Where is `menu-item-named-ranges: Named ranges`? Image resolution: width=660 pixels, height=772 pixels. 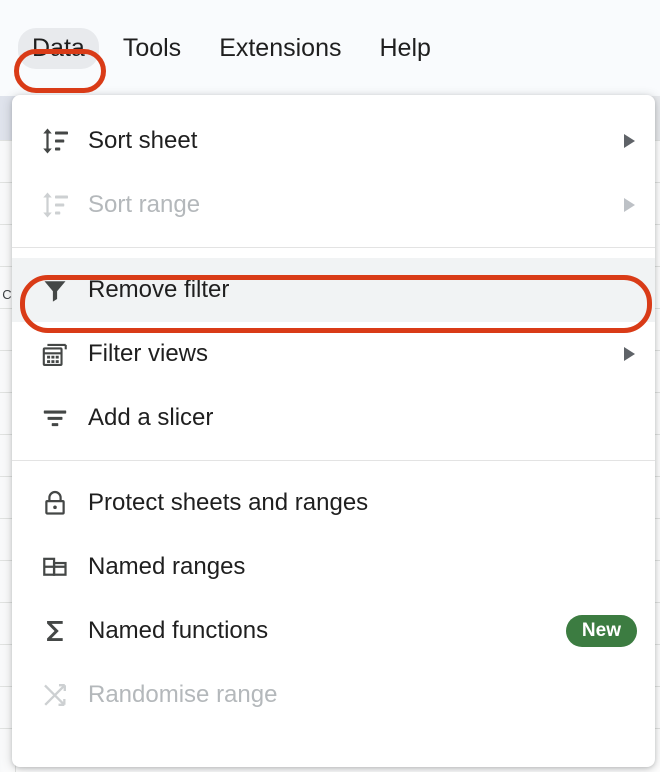 menu-item-named-ranges: Named ranges is located at coordinates (333, 567).